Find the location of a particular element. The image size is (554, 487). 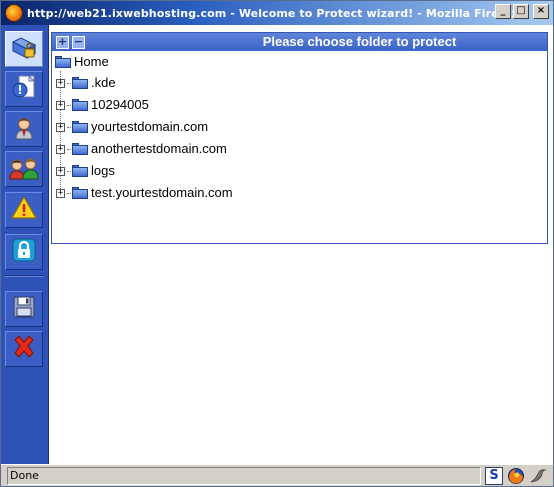

status-text: Done is located at coordinates (244, 475).